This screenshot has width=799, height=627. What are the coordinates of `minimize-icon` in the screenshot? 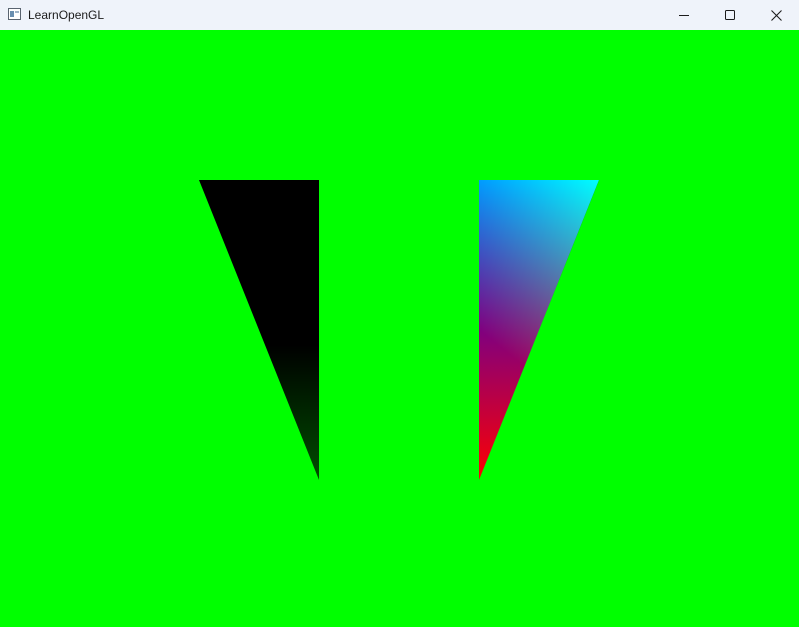 It's located at (684, 15).